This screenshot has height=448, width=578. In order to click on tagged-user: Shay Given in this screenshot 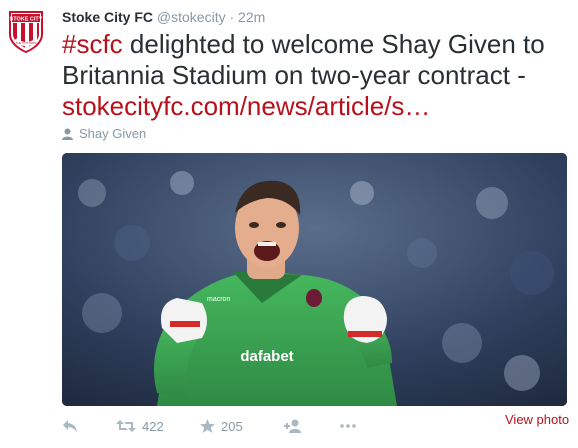, I will do `click(104, 133)`.